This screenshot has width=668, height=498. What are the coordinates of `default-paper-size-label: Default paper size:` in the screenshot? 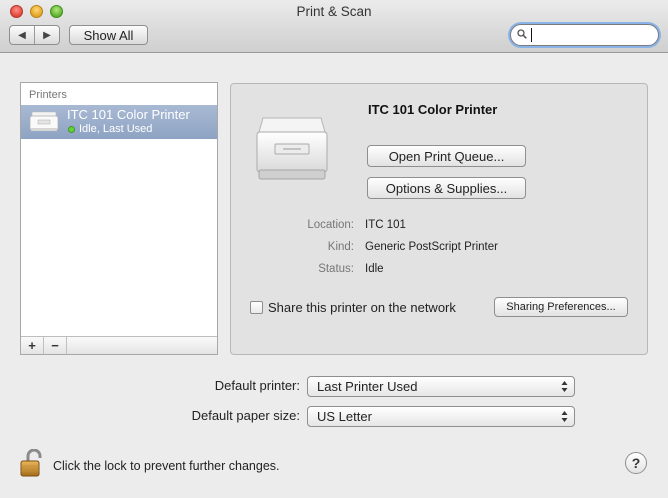 It's located at (245, 415).